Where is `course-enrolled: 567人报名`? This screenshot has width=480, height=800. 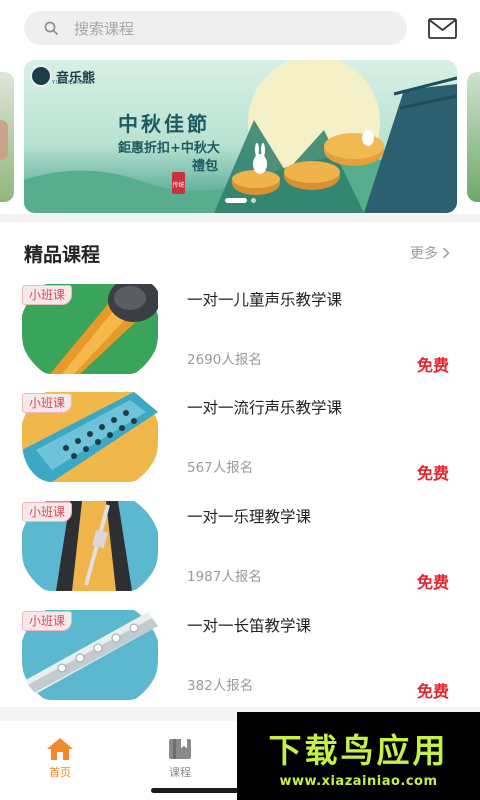 course-enrolled: 567人报名 is located at coordinates (220, 468).